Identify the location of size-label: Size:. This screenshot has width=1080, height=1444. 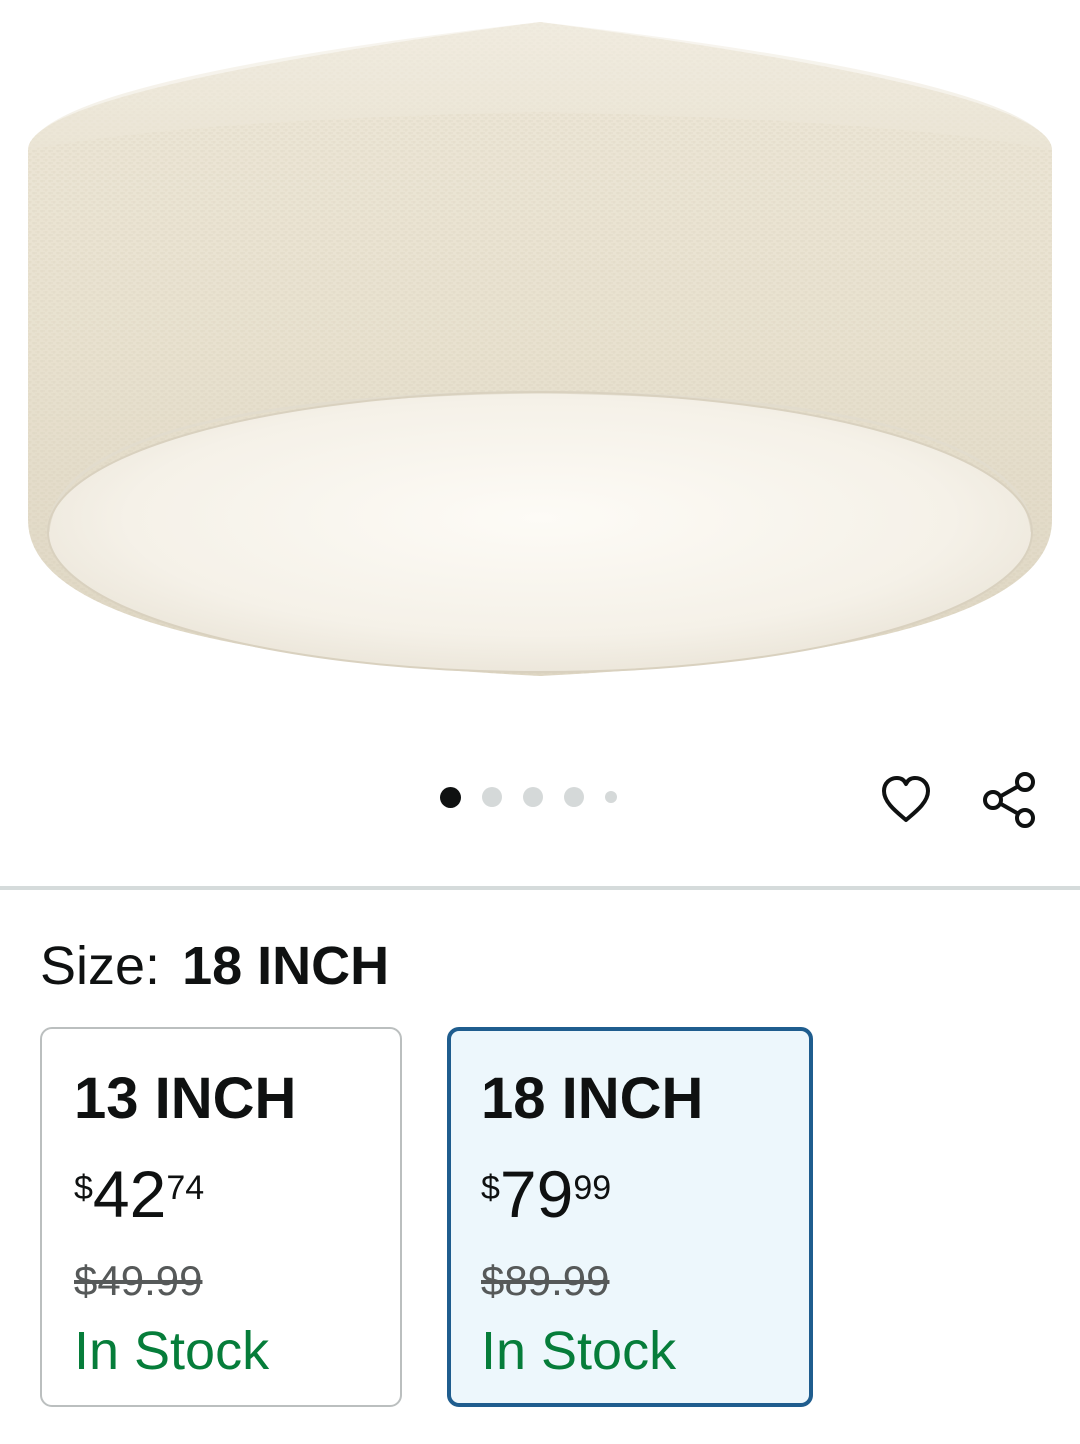
(100, 966).